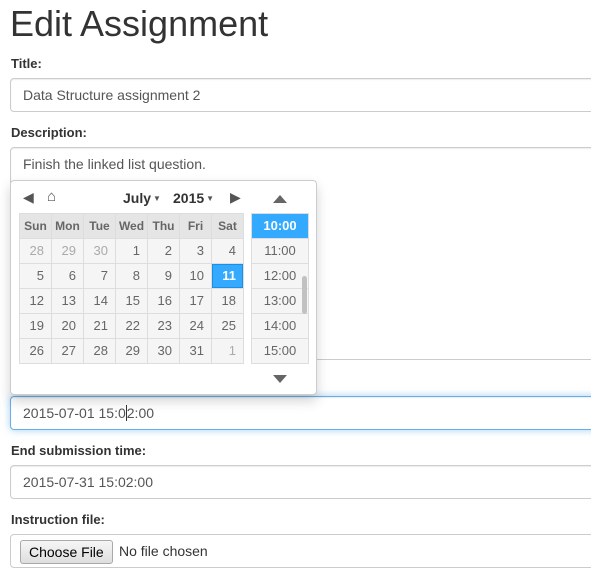 The width and height of the screenshot is (591, 583). I want to click on description-text: Finish the linked list question., so click(114, 164).